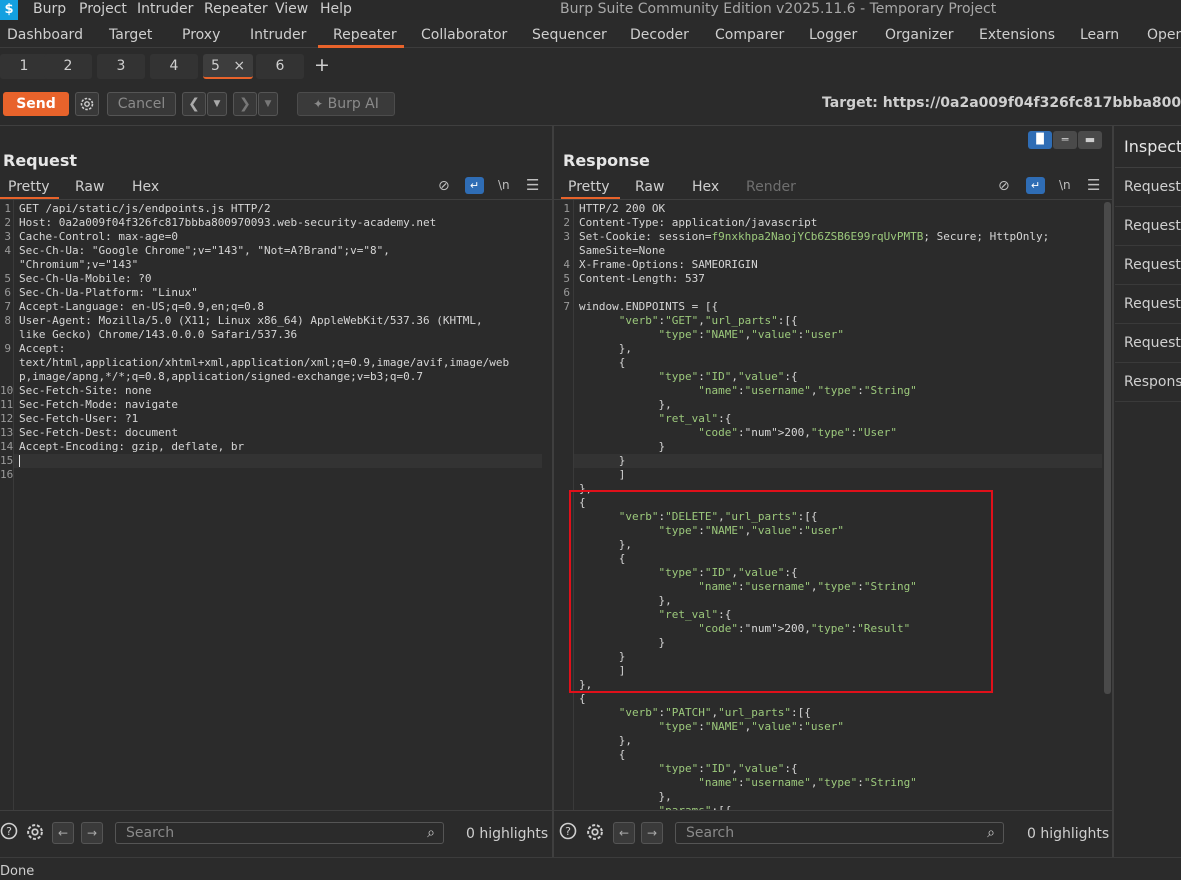 Image resolution: width=1181 pixels, height=880 pixels. What do you see at coordinates (89, 187) in the screenshot?
I see `request-tab-raw: Raw` at bounding box center [89, 187].